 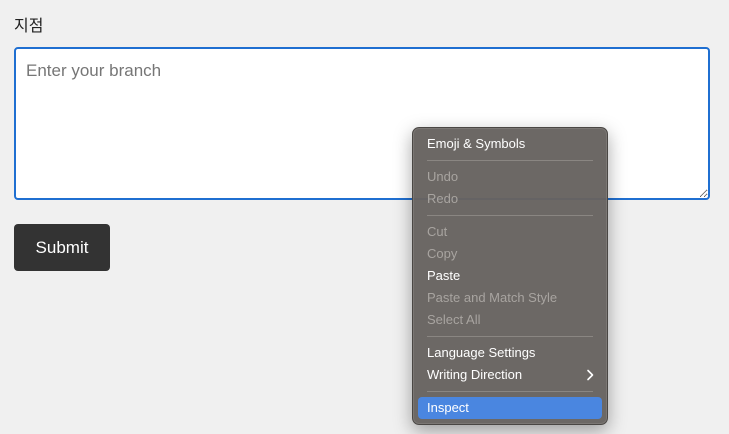 What do you see at coordinates (62, 247) in the screenshot?
I see `submit-button: Submit` at bounding box center [62, 247].